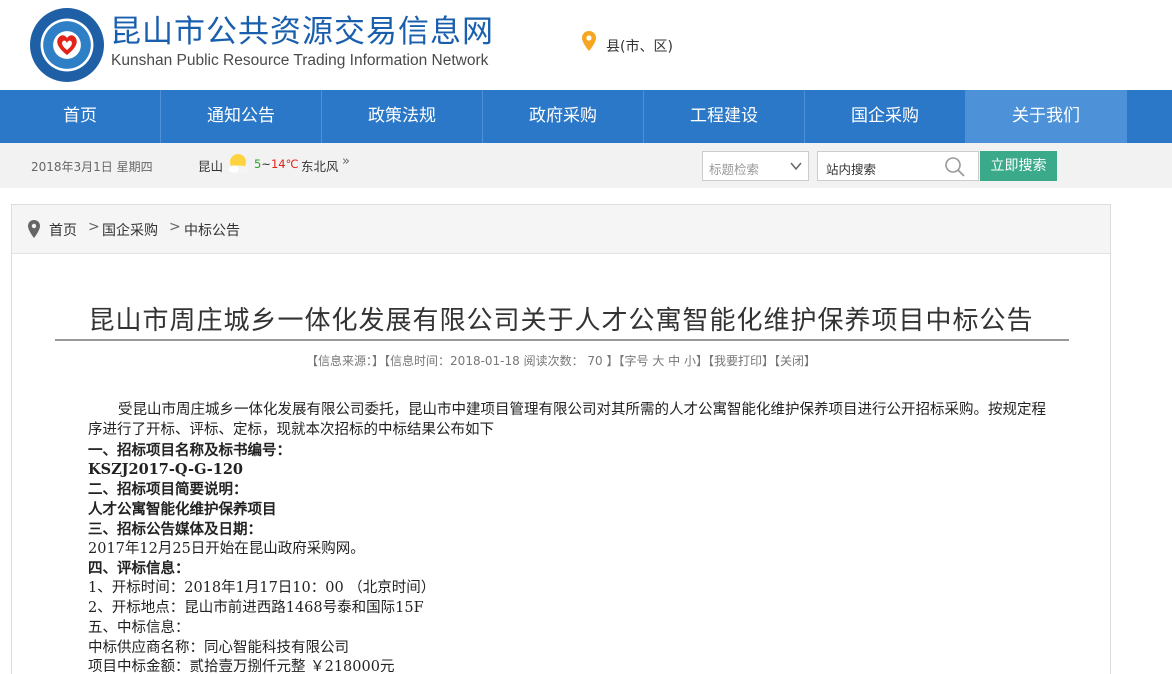  Describe the element at coordinates (320, 166) in the screenshot. I see `wind-direction: 东北风` at that location.